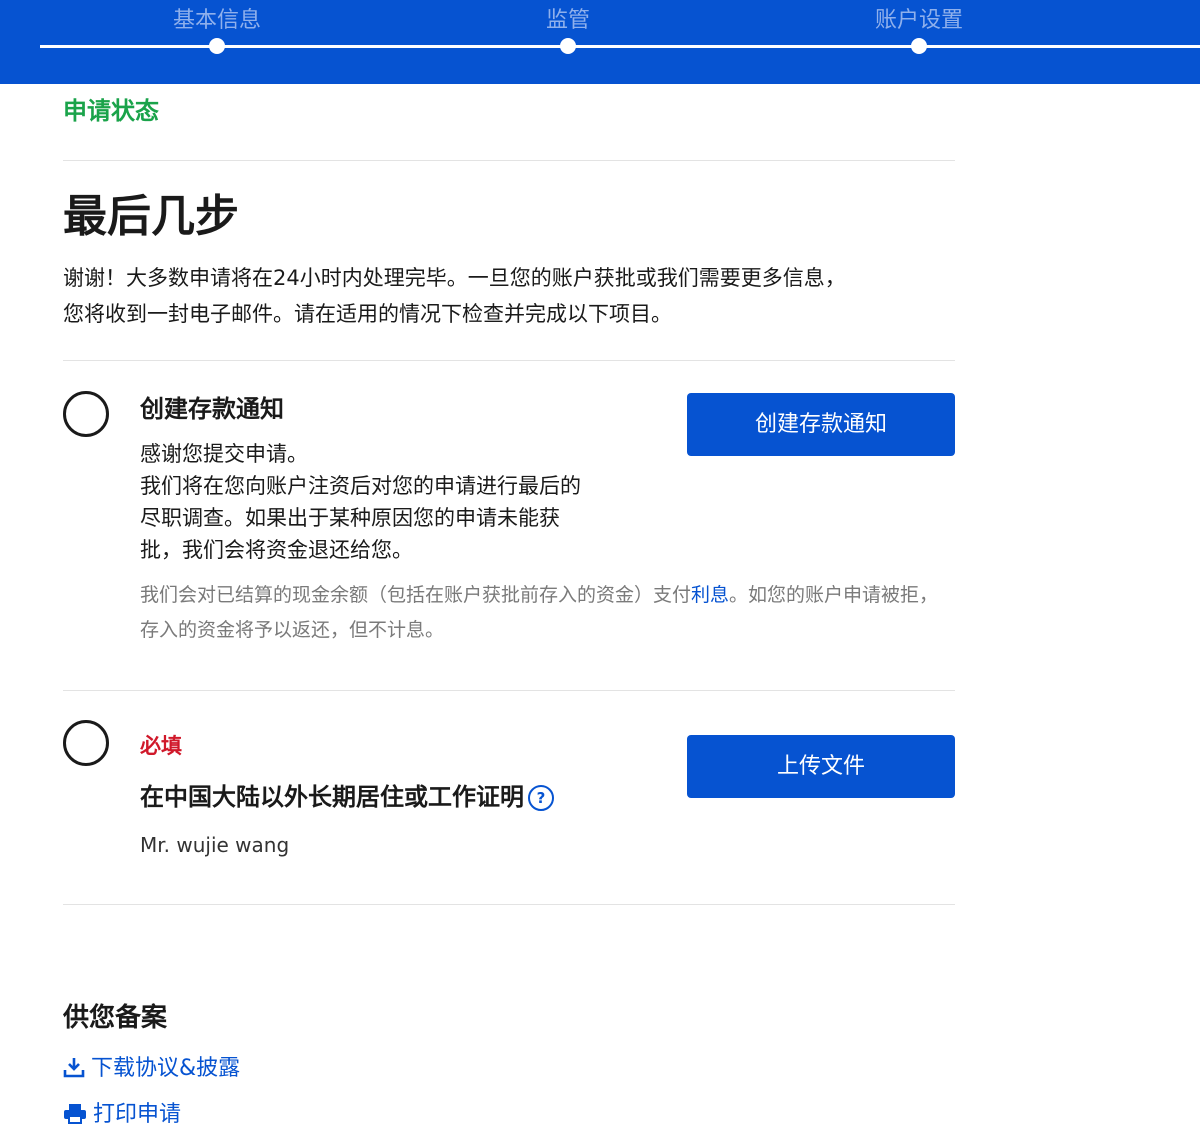 This screenshot has width=1200, height=1131. I want to click on create-deposit-notice-button: 创建存款通知, so click(821, 424).